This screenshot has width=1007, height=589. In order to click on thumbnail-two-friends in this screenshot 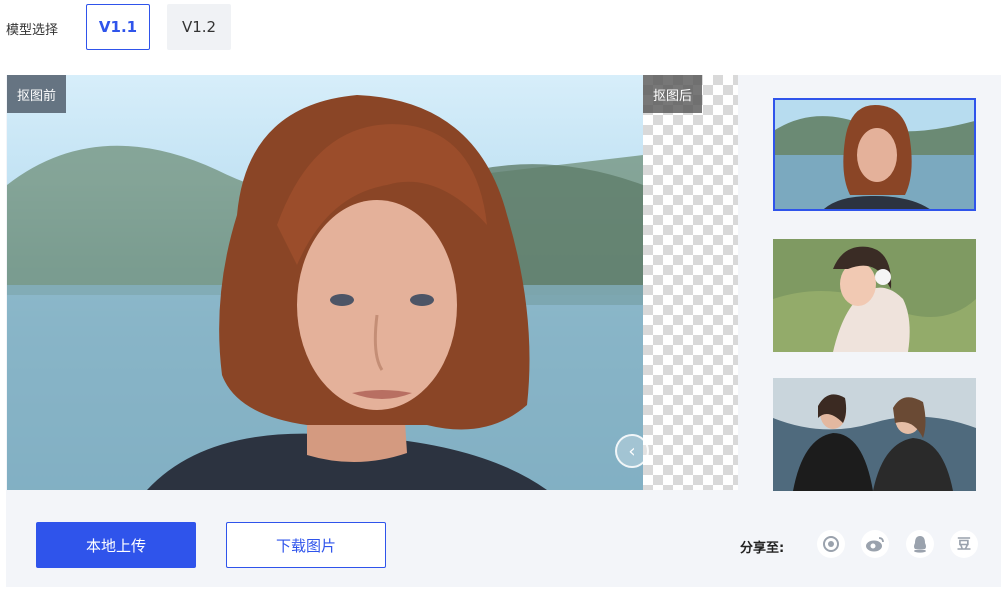, I will do `click(874, 434)`.